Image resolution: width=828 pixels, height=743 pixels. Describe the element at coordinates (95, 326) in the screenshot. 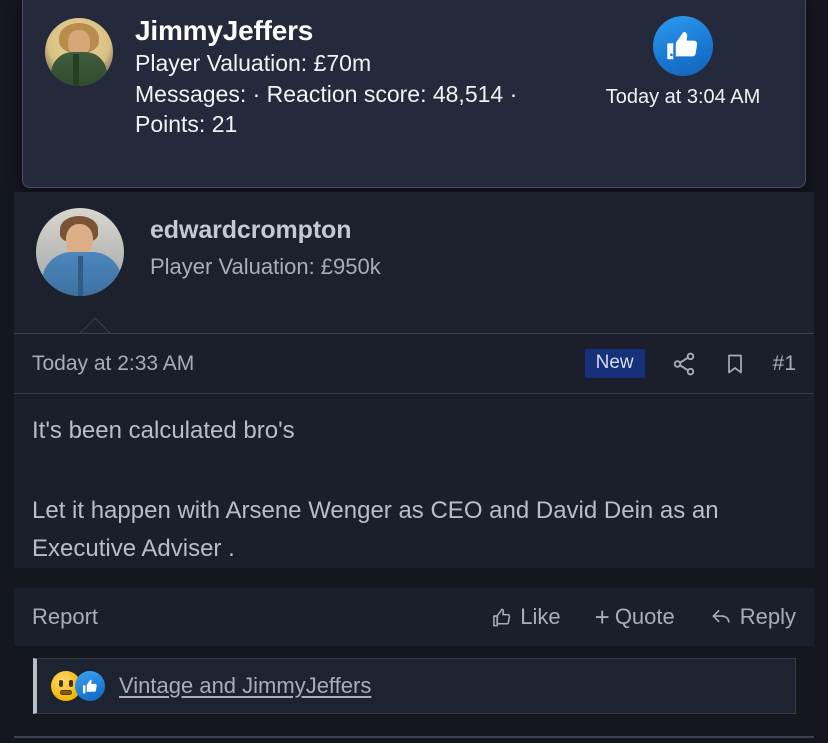

I see `header-caret-icon` at that location.